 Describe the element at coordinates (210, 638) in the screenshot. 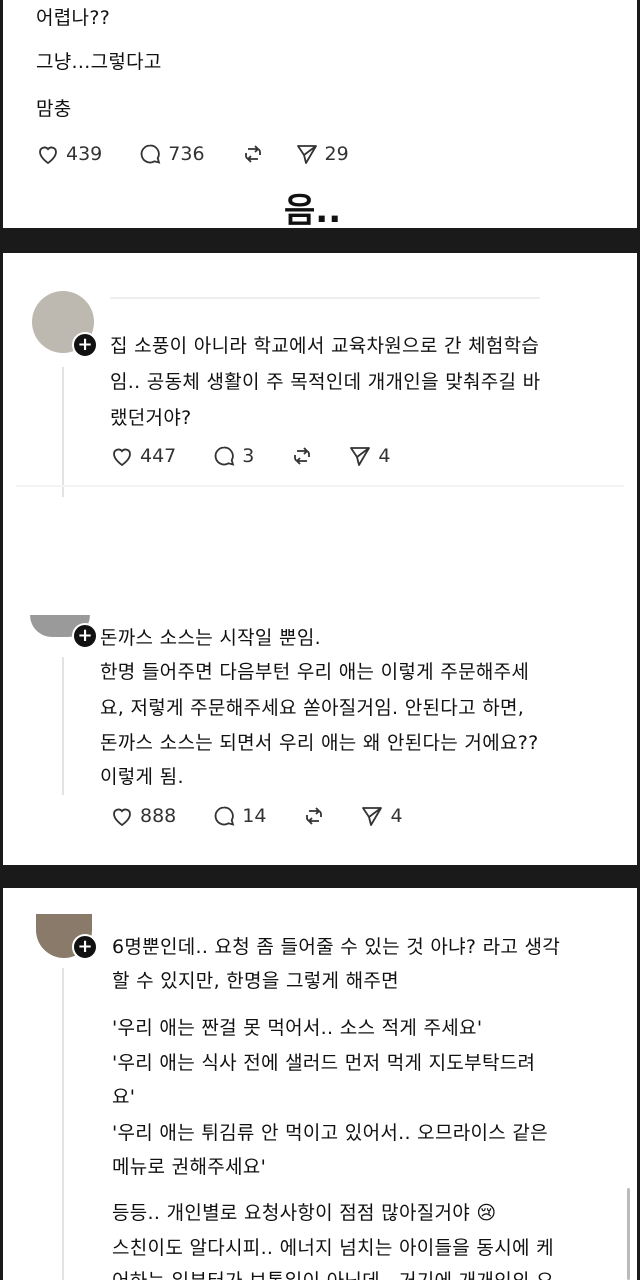

I see `comment-text-line: 돈까스 소스는 시작일 뿐임.` at that location.